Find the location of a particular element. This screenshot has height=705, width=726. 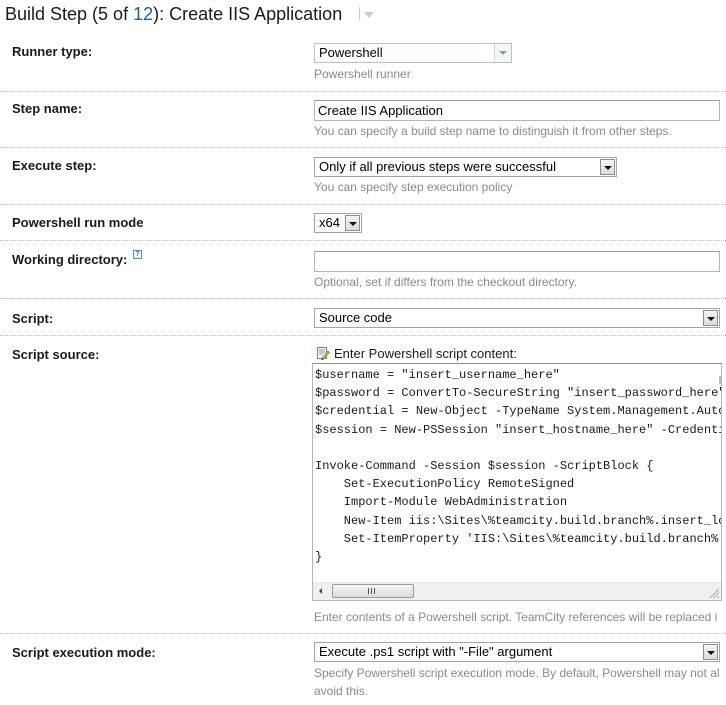

total-steps-link: 12 is located at coordinates (143, 14).